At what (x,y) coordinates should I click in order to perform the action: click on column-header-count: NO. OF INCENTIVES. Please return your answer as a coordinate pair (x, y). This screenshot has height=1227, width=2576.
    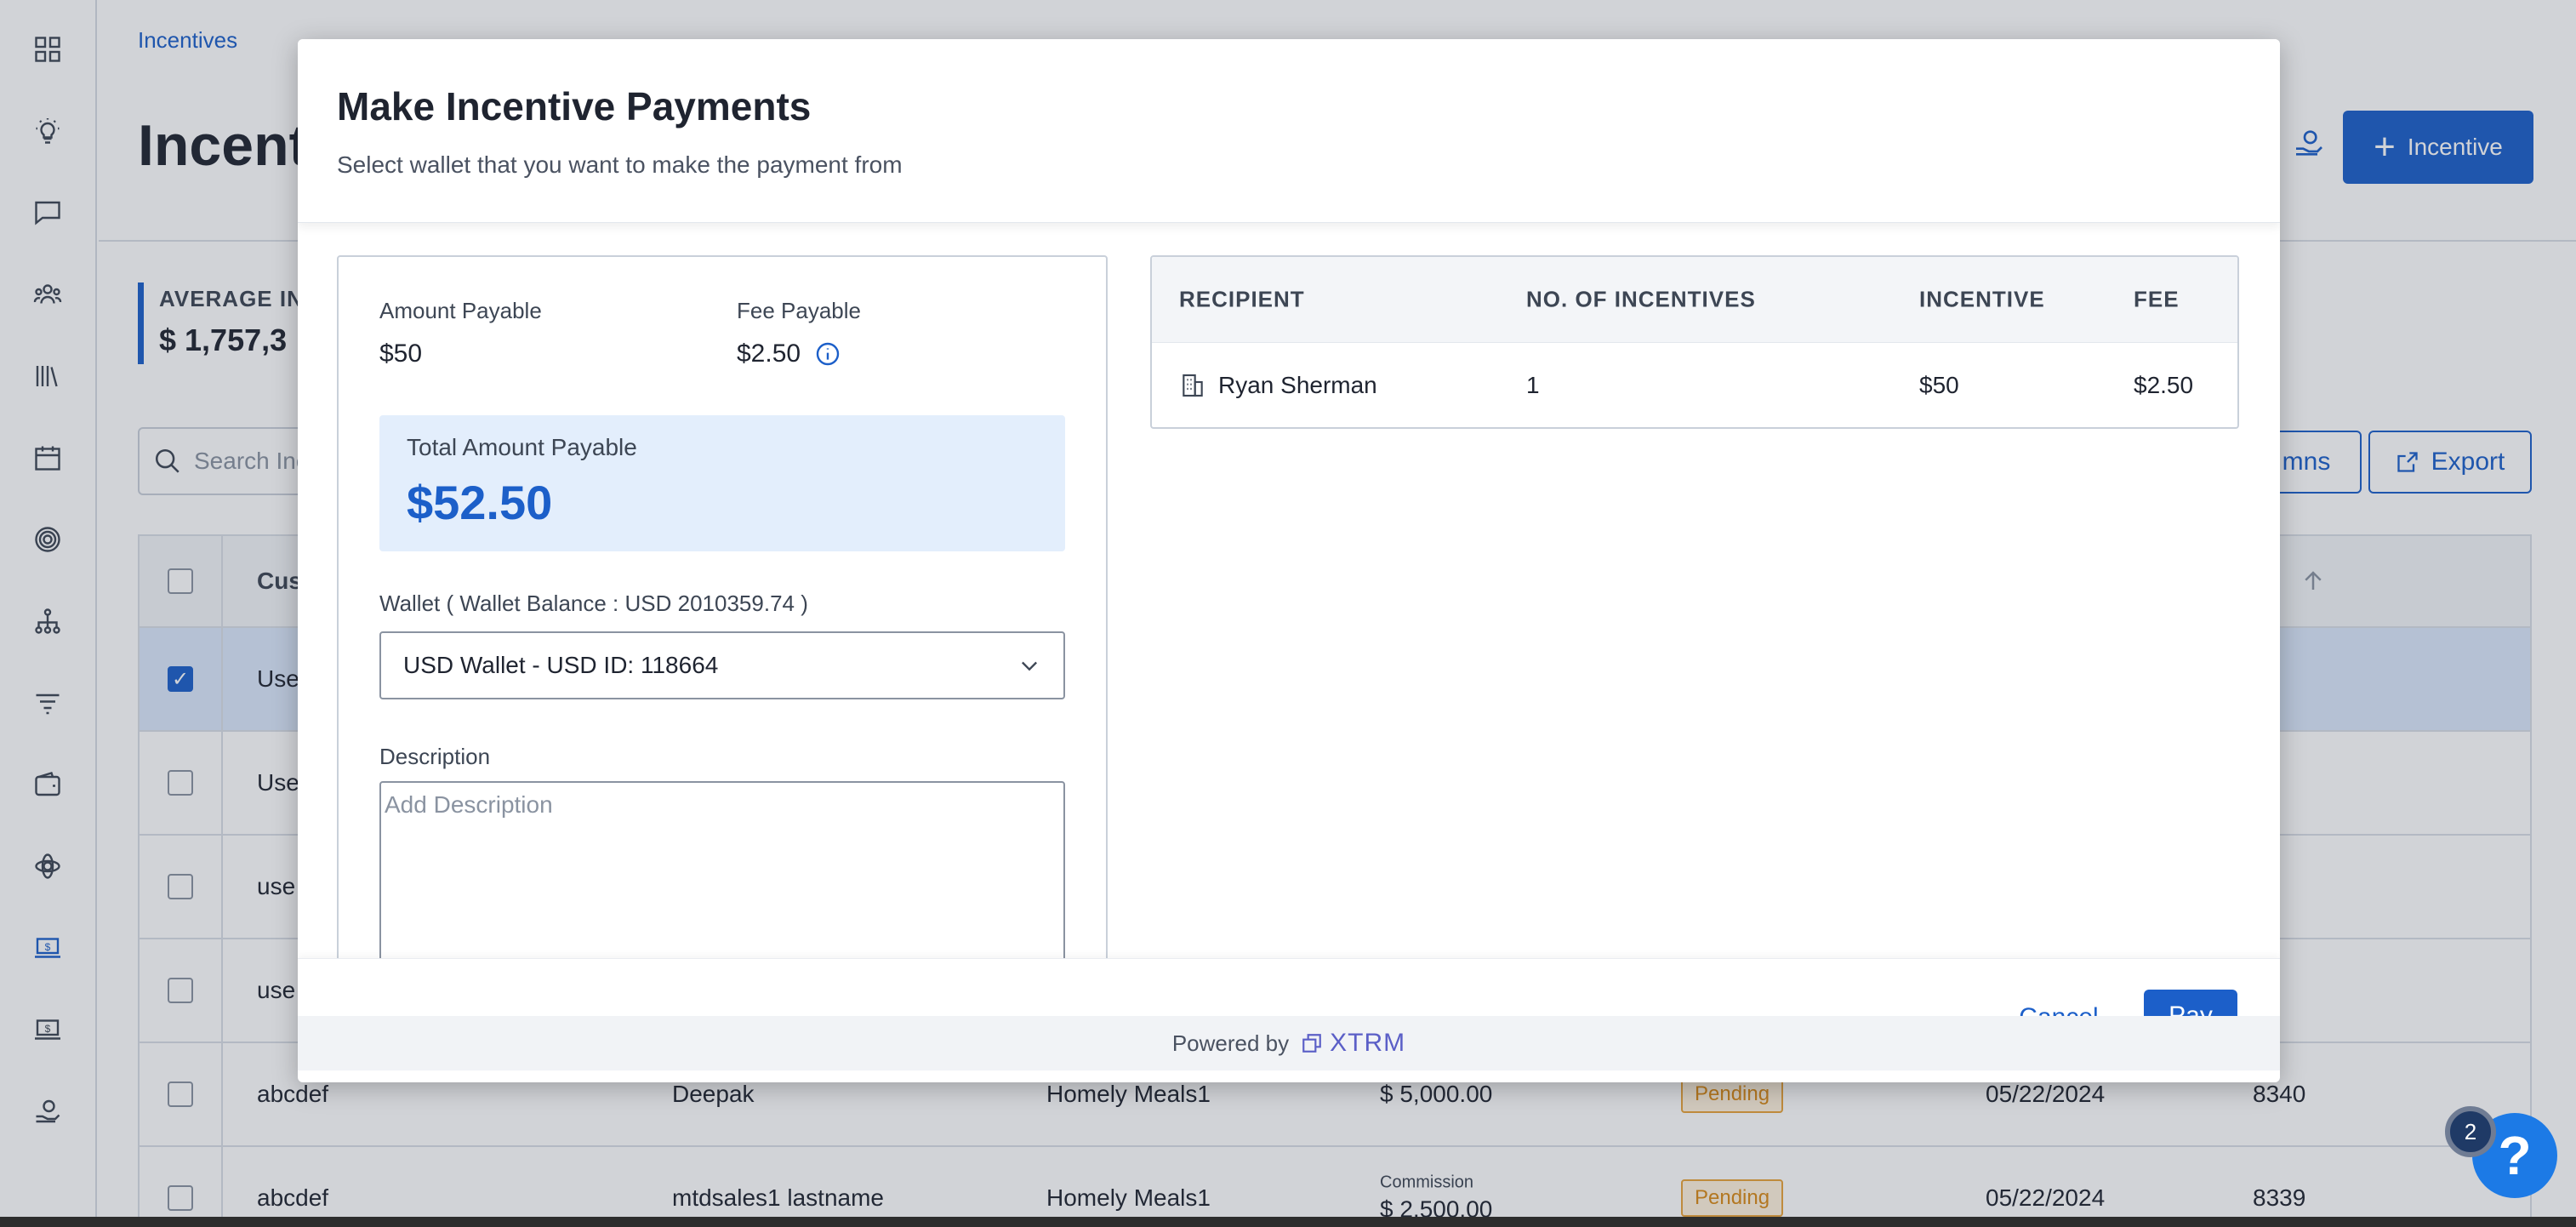
    Looking at the image, I should click on (1641, 299).